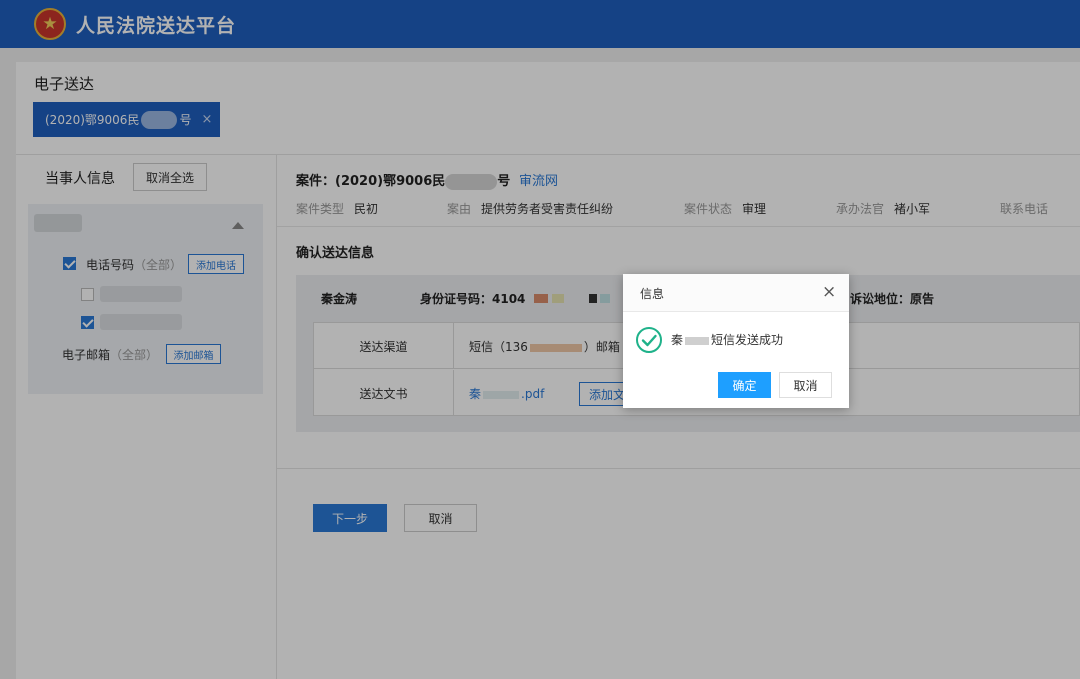  I want to click on dialog-cancel-button: 取消, so click(805, 385).